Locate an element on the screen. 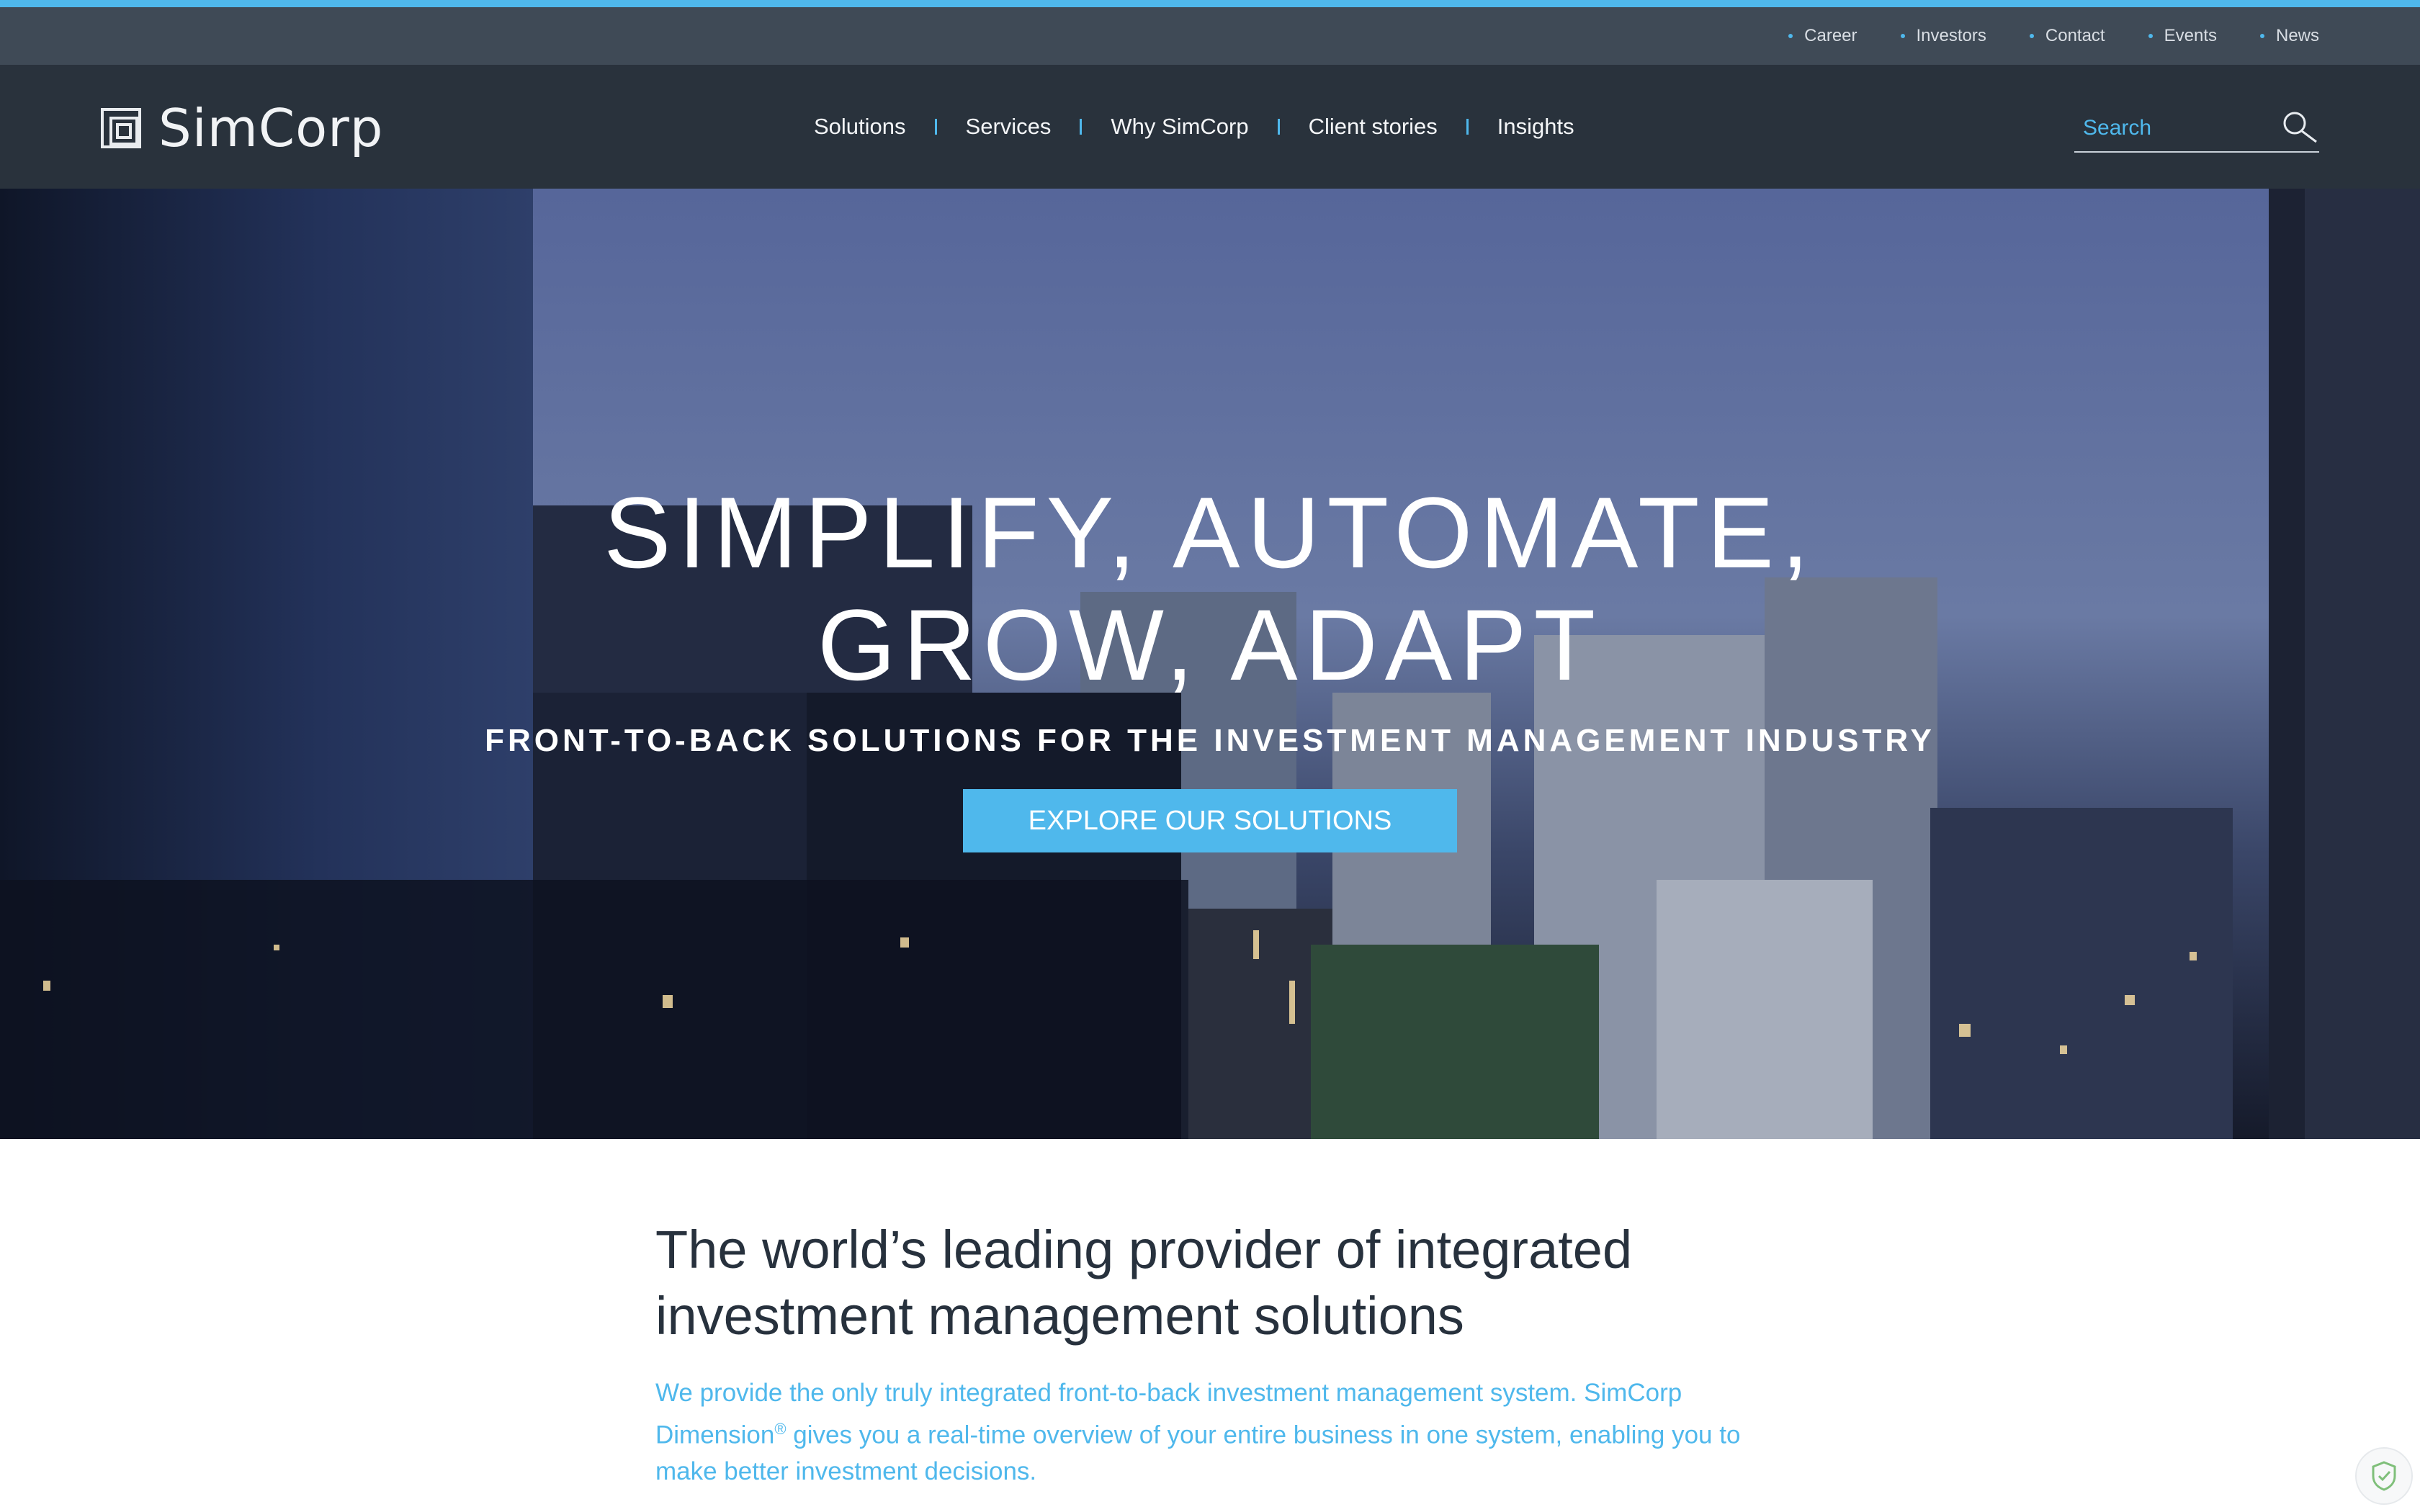 This screenshot has width=2420, height=1512. utility-link-career: Career is located at coordinates (1822, 36).